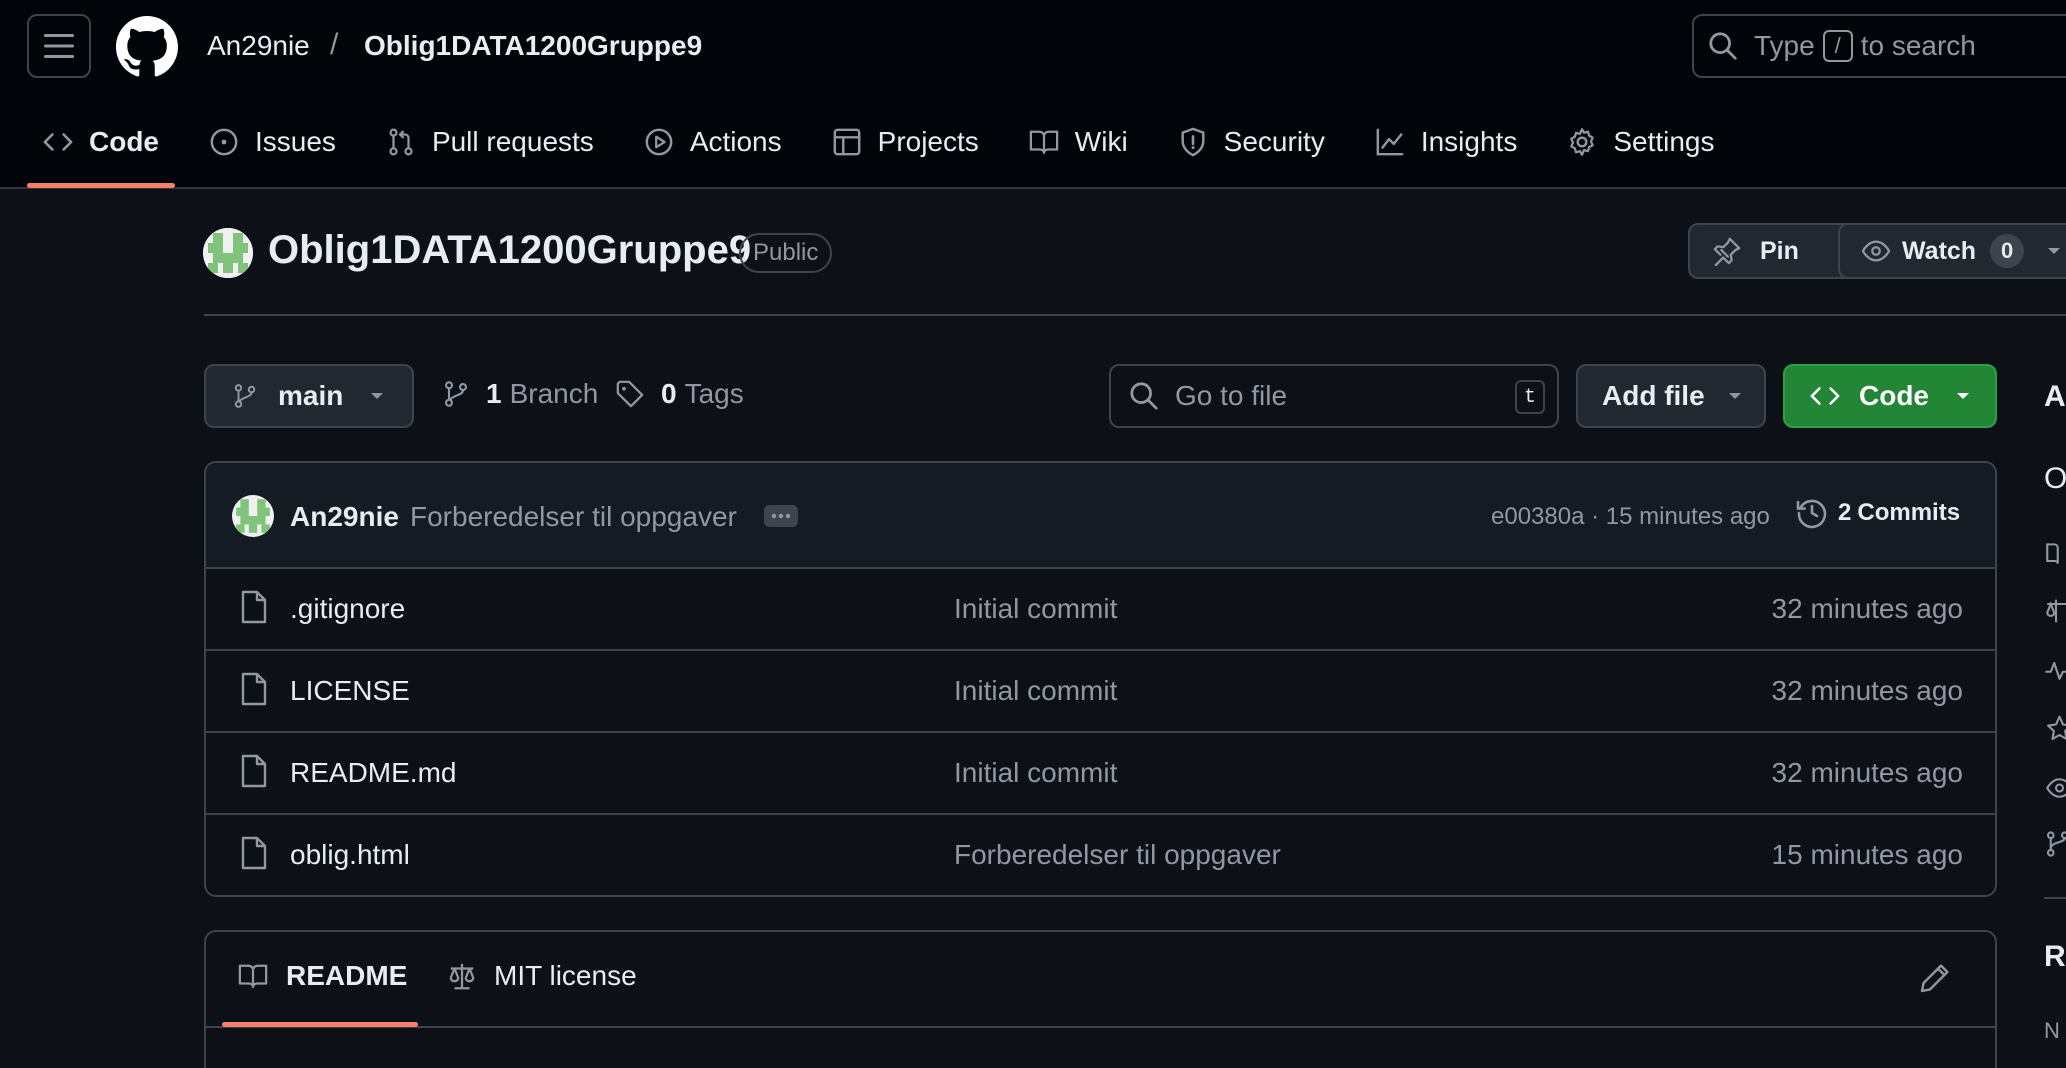  I want to click on add-file-button: Add file, so click(1671, 396).